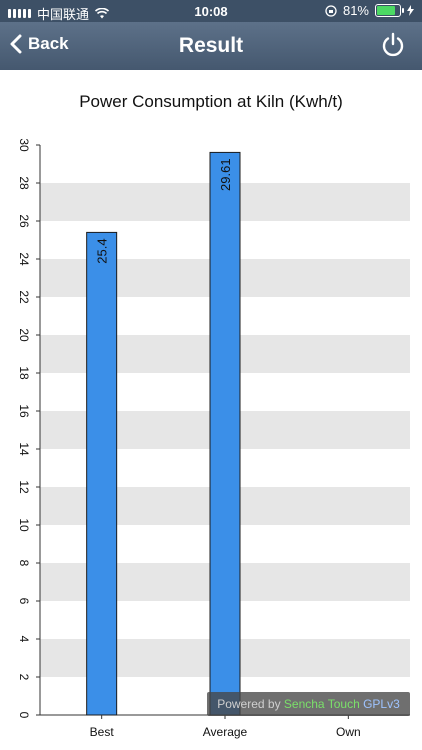 This screenshot has width=422, height=750. Describe the element at coordinates (24, 525) in the screenshot. I see `y-tick-label: 10` at that location.